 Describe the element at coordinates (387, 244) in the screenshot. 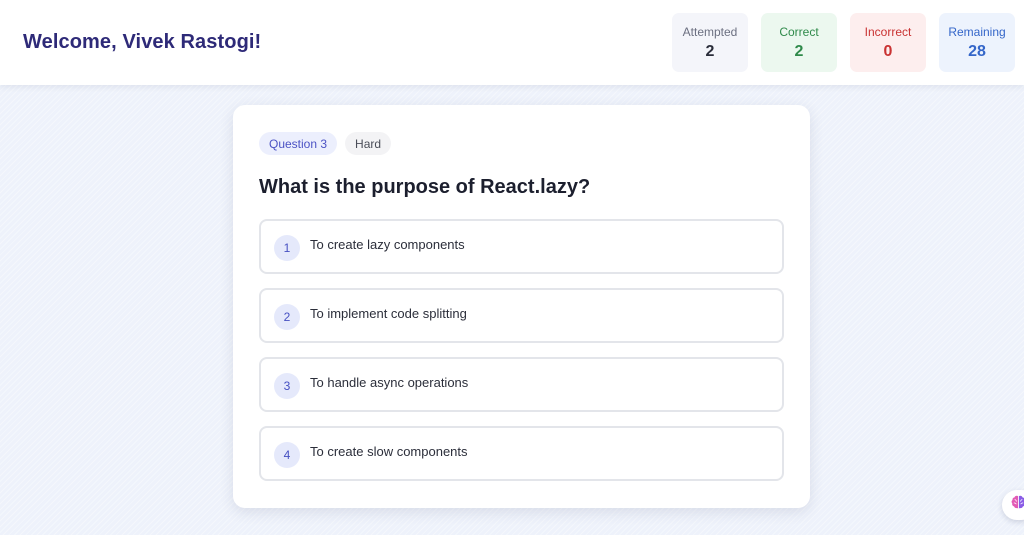

I see `option-text: To create lazy components` at that location.